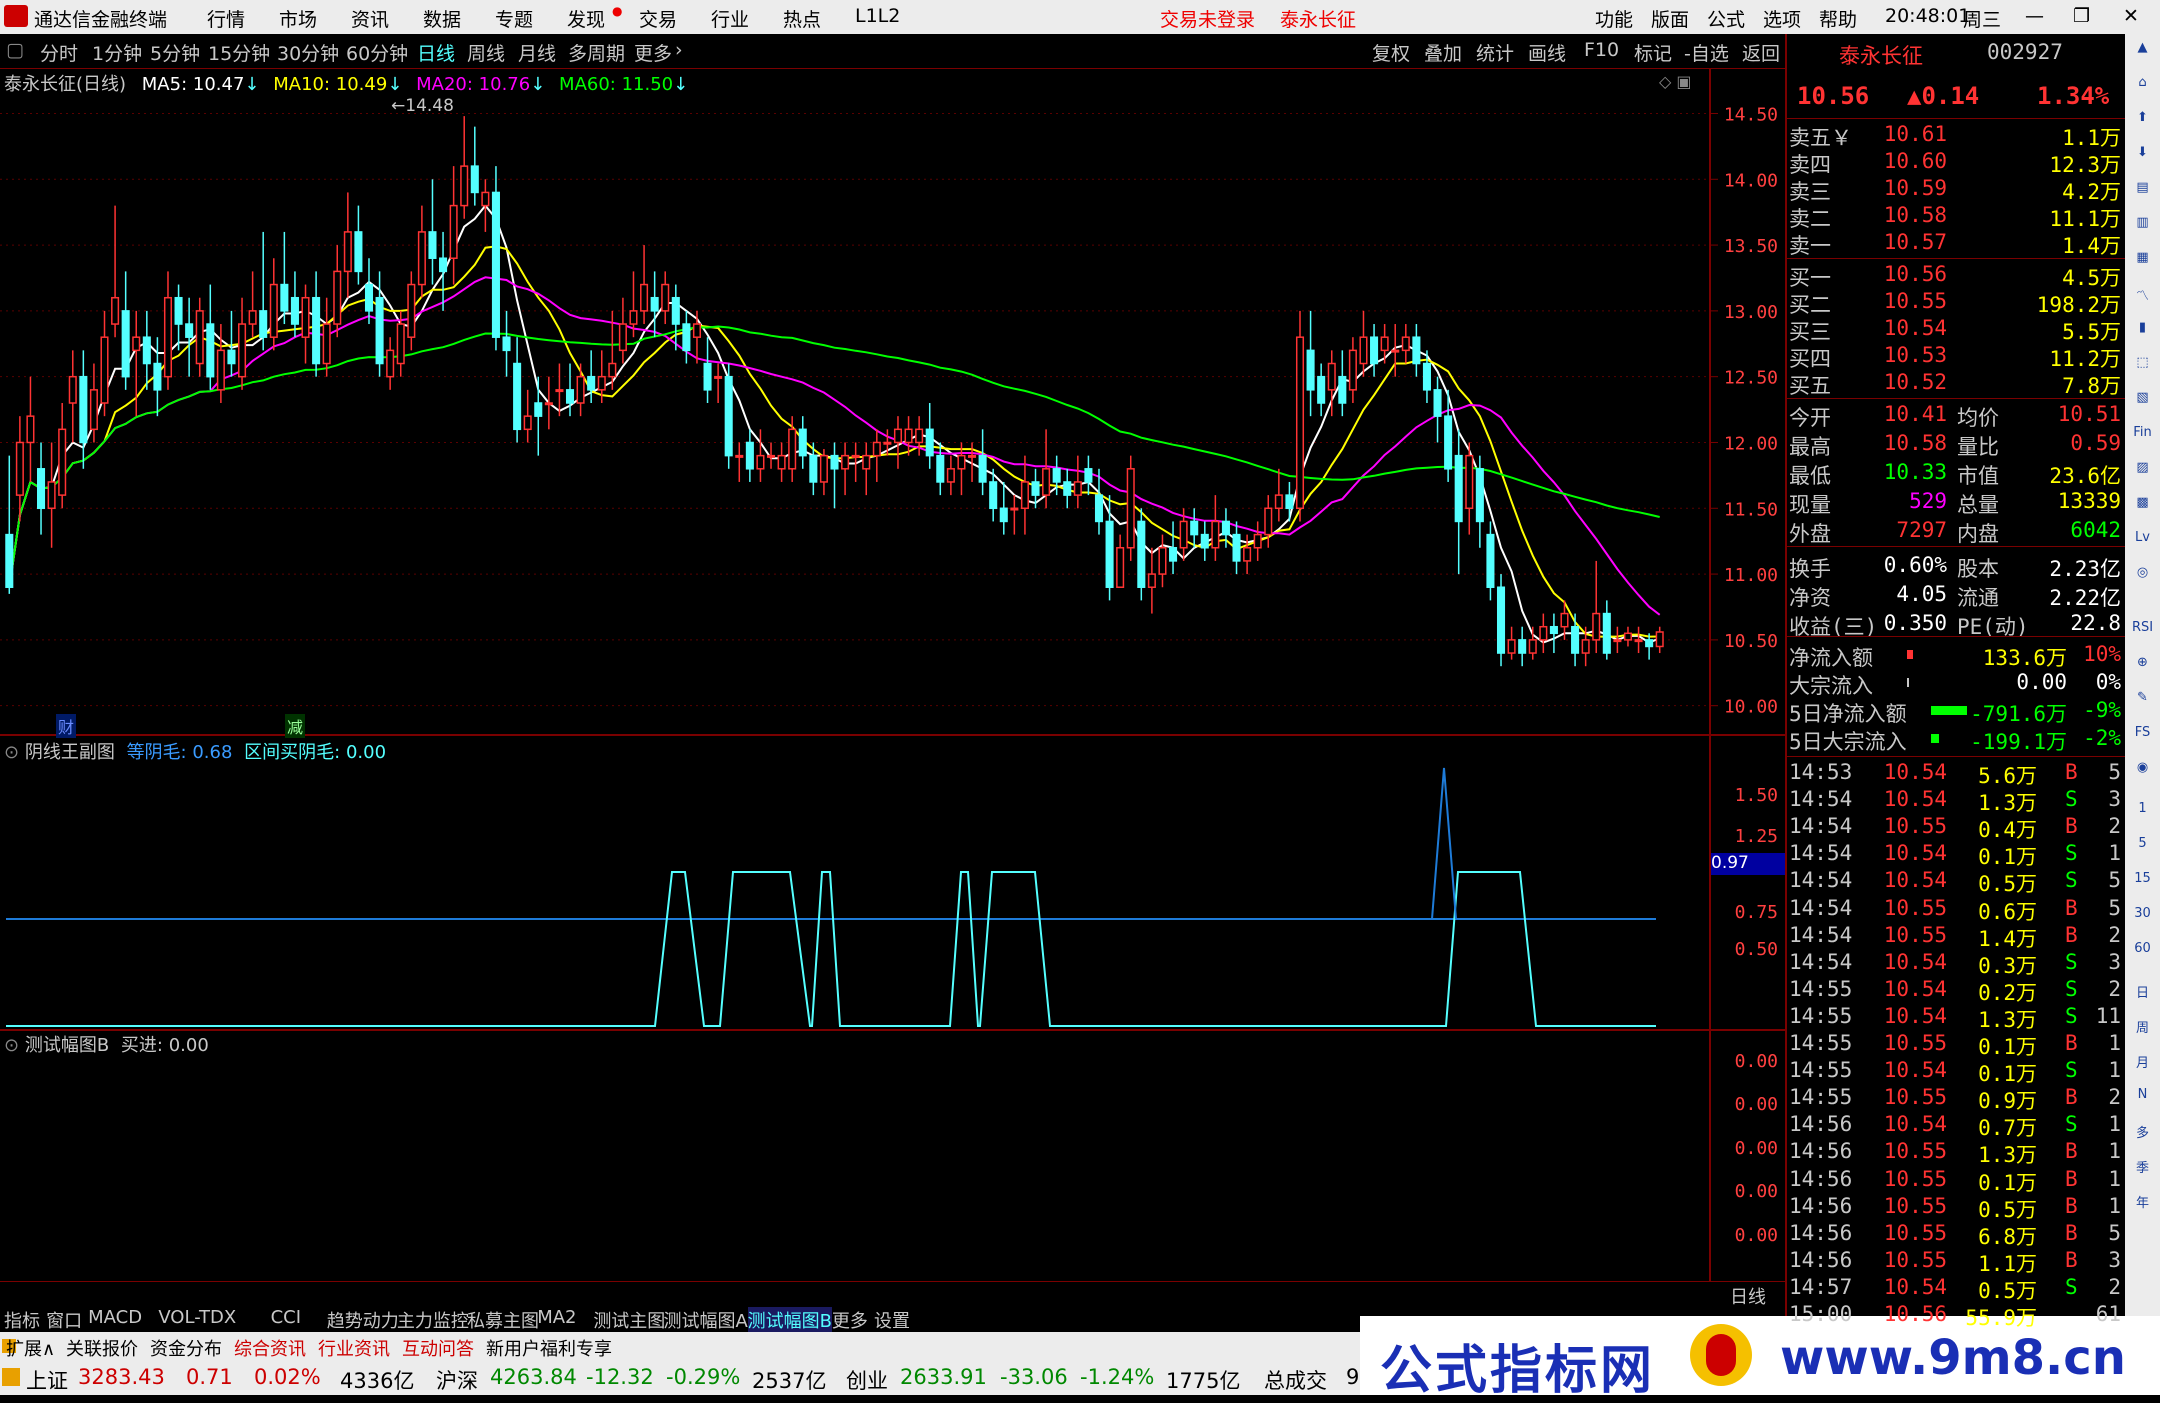 The image size is (2160, 1403). I want to click on sidebar-tool-icon: ⊕, so click(2142, 667).